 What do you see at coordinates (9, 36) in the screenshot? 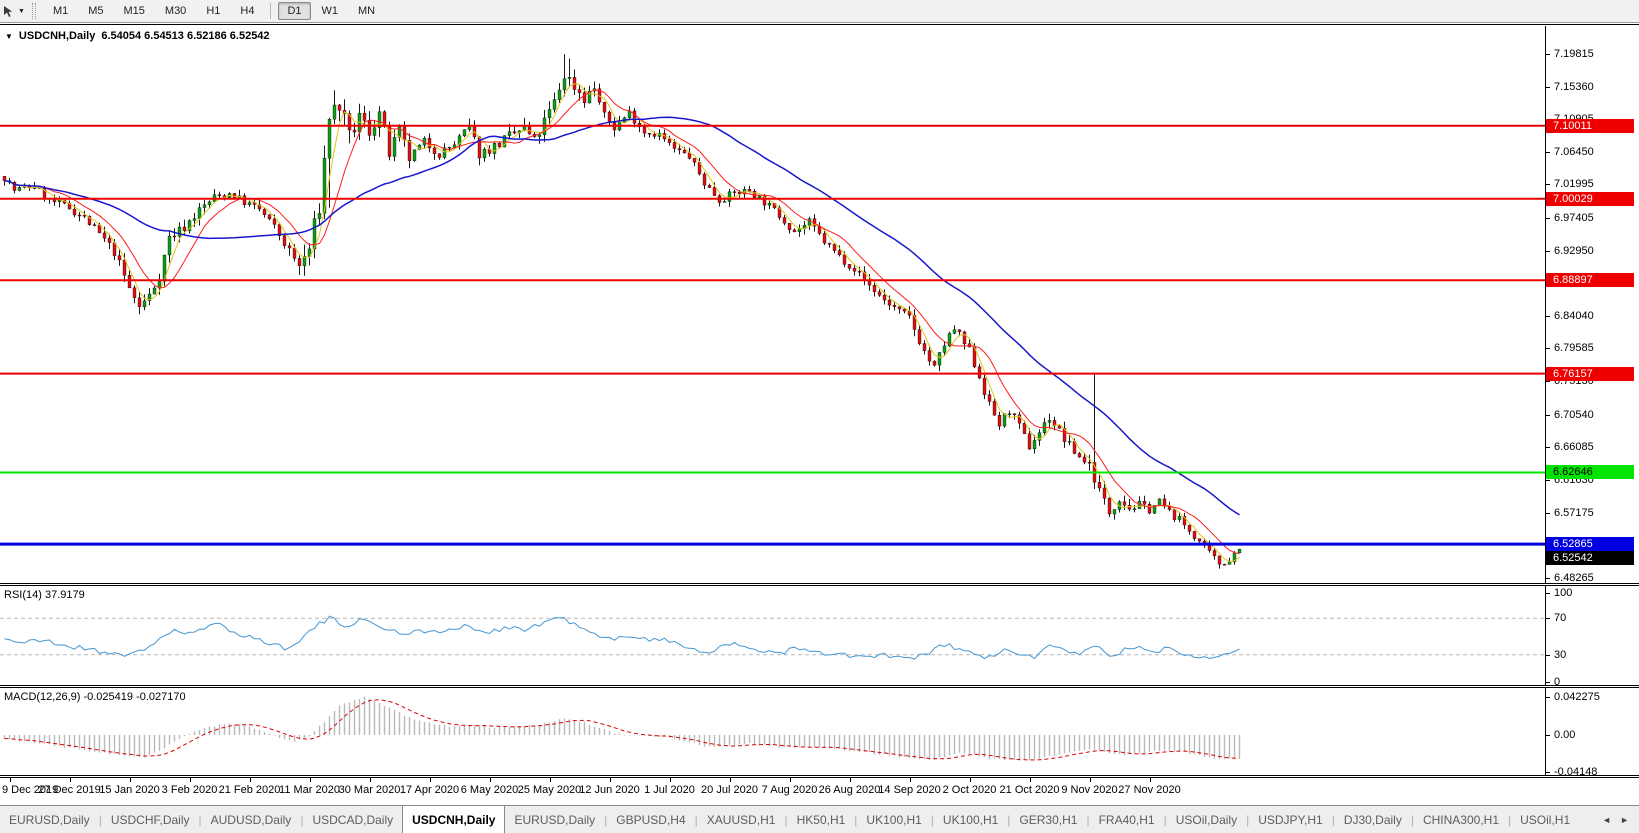
I see `collapse-triangle-icon: ▼` at bounding box center [9, 36].